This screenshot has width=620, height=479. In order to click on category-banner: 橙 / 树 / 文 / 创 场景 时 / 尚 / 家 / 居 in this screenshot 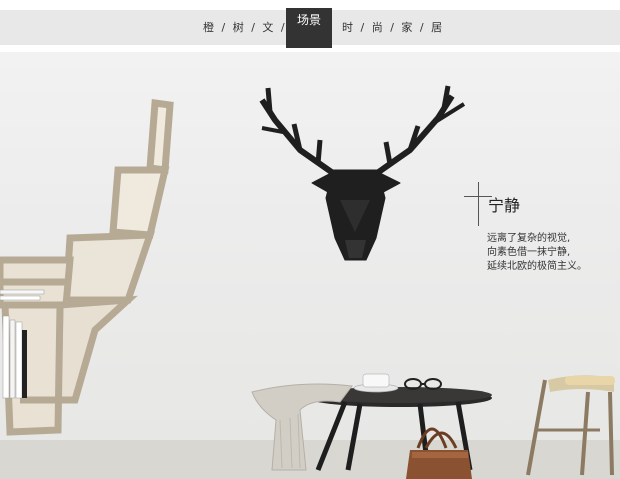, I will do `click(310, 28)`.